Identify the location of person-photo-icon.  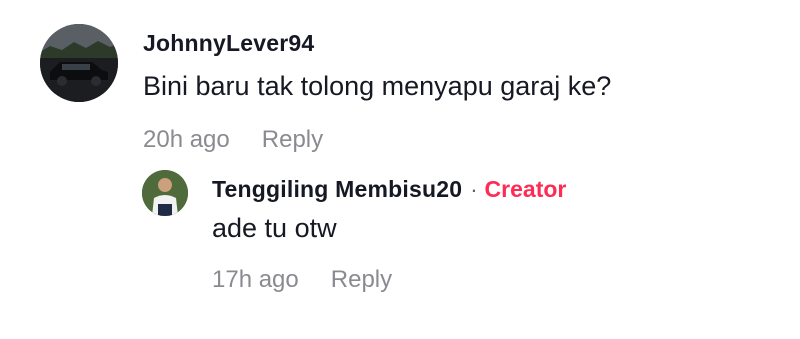
(165, 193).